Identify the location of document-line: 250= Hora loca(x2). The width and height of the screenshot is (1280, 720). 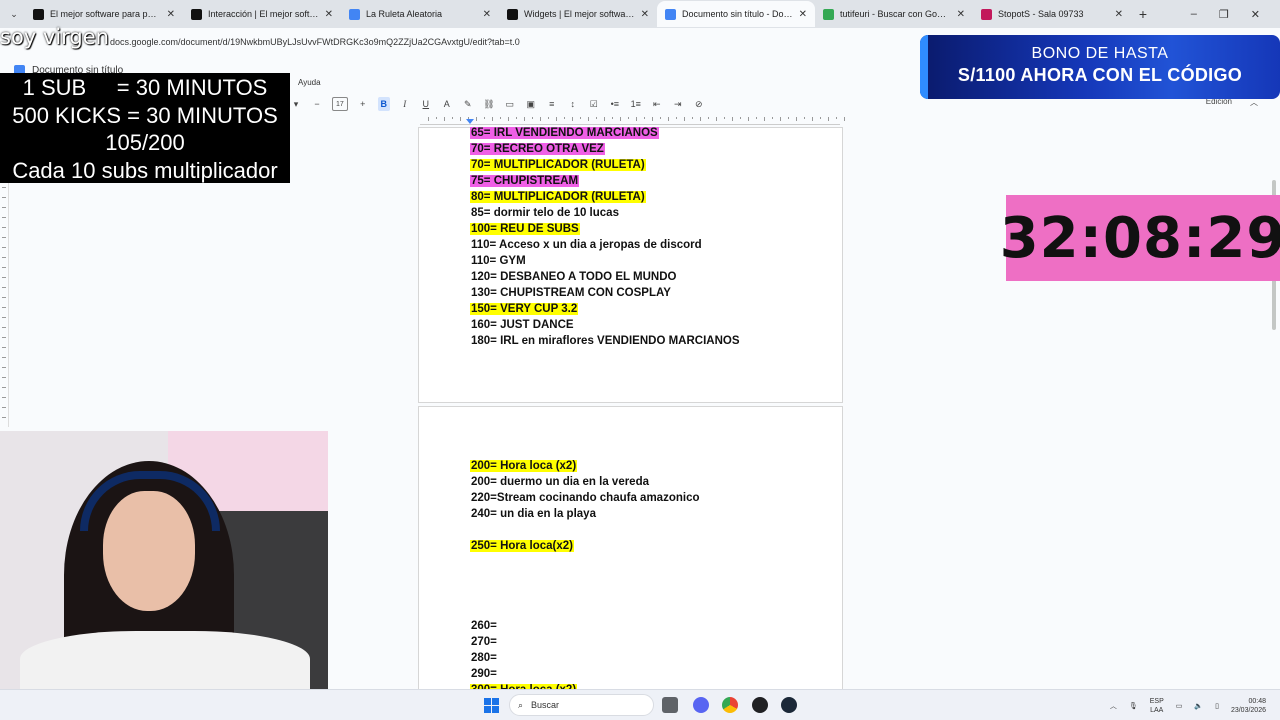
(522, 546).